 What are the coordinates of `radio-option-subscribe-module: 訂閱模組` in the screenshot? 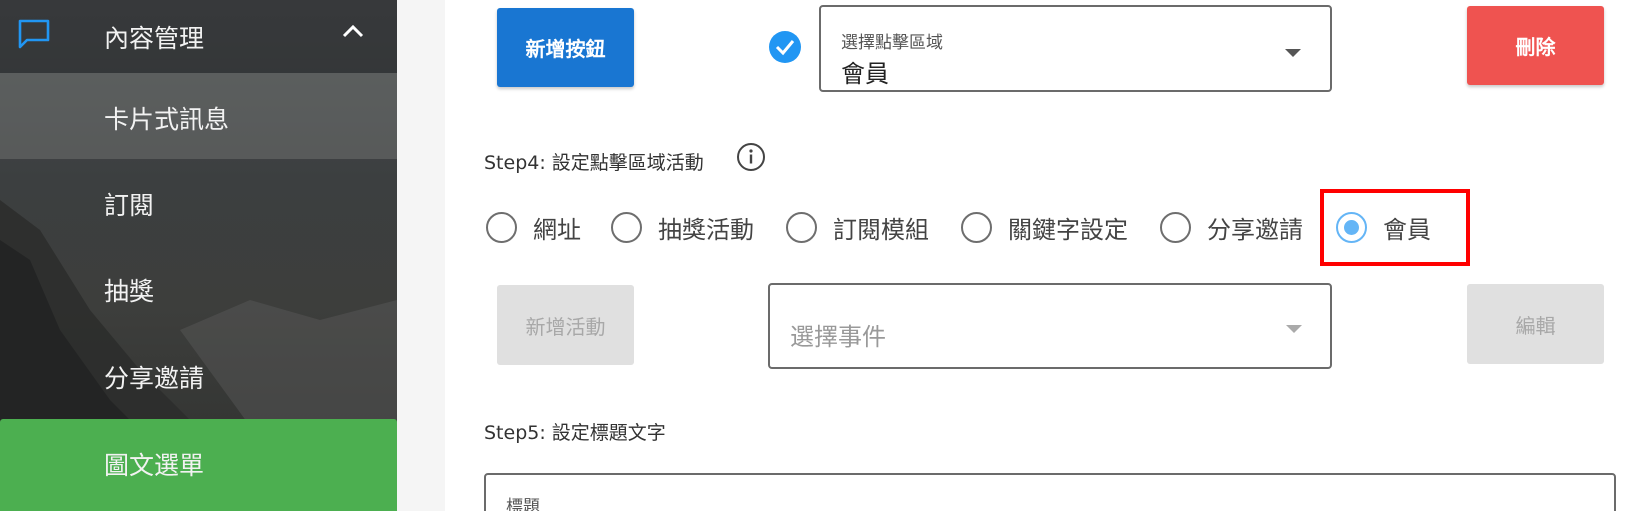 It's located at (857, 227).